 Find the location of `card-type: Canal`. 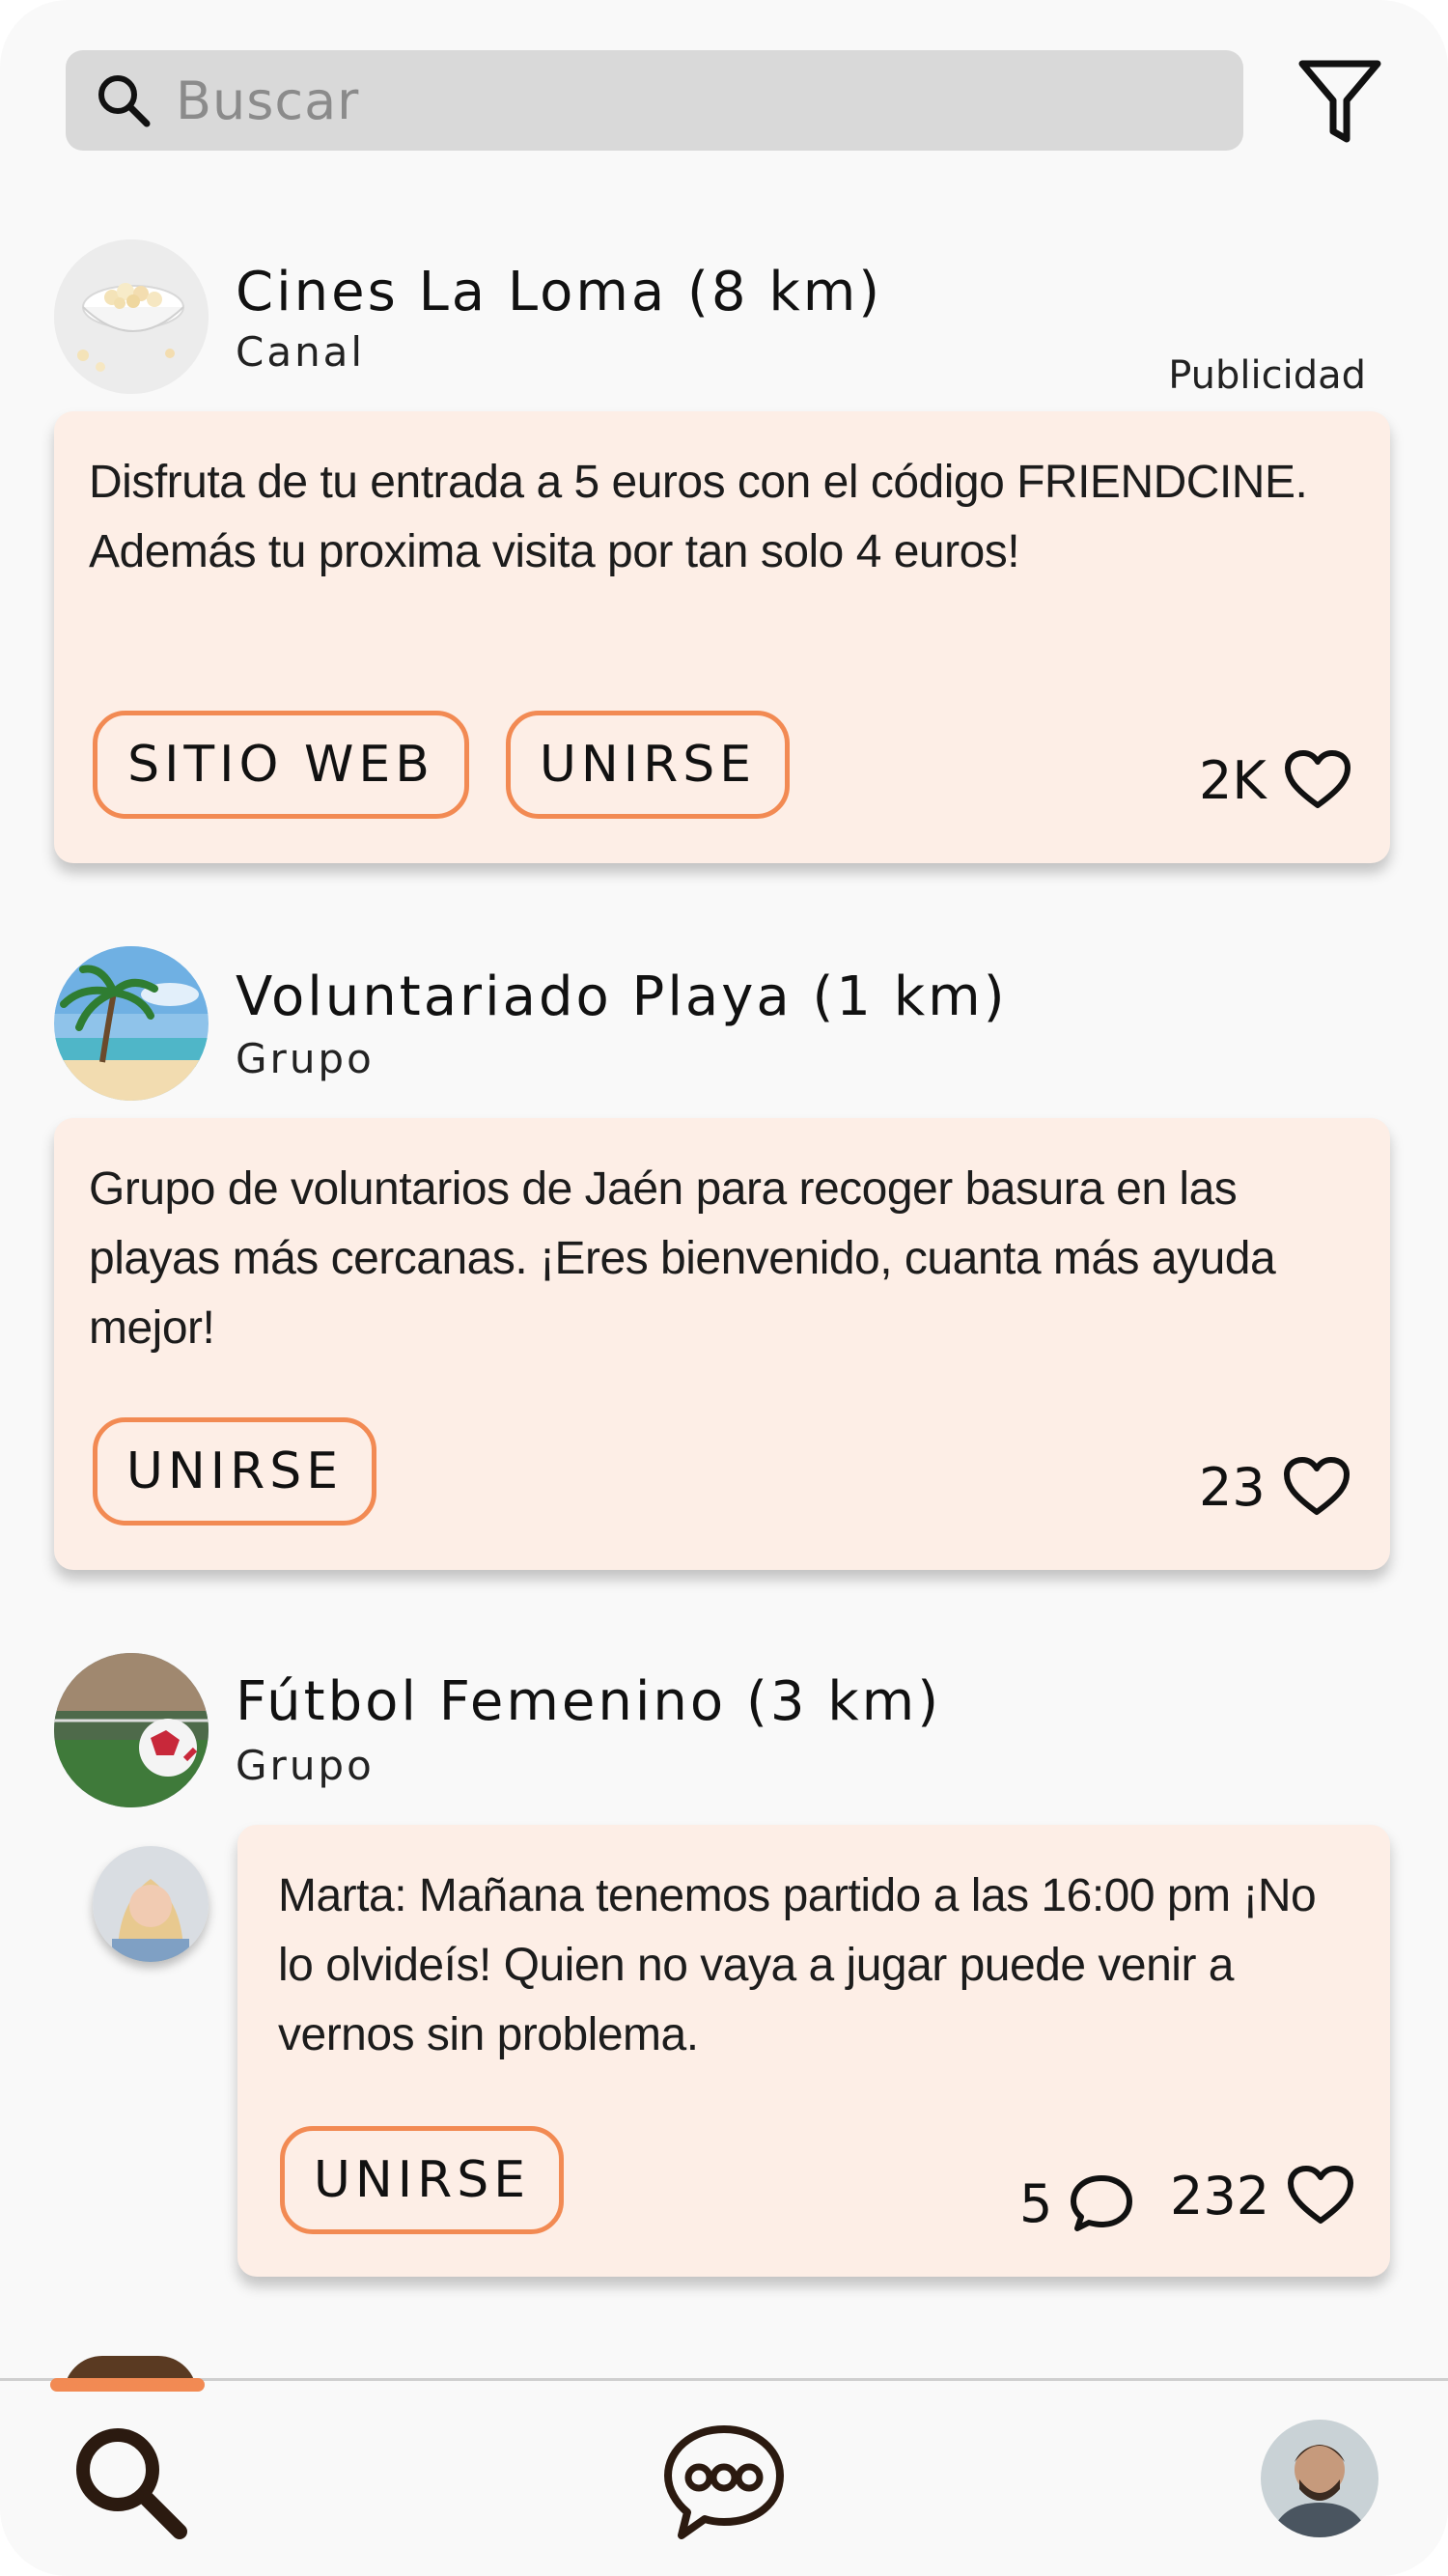

card-type: Canal is located at coordinates (301, 352).